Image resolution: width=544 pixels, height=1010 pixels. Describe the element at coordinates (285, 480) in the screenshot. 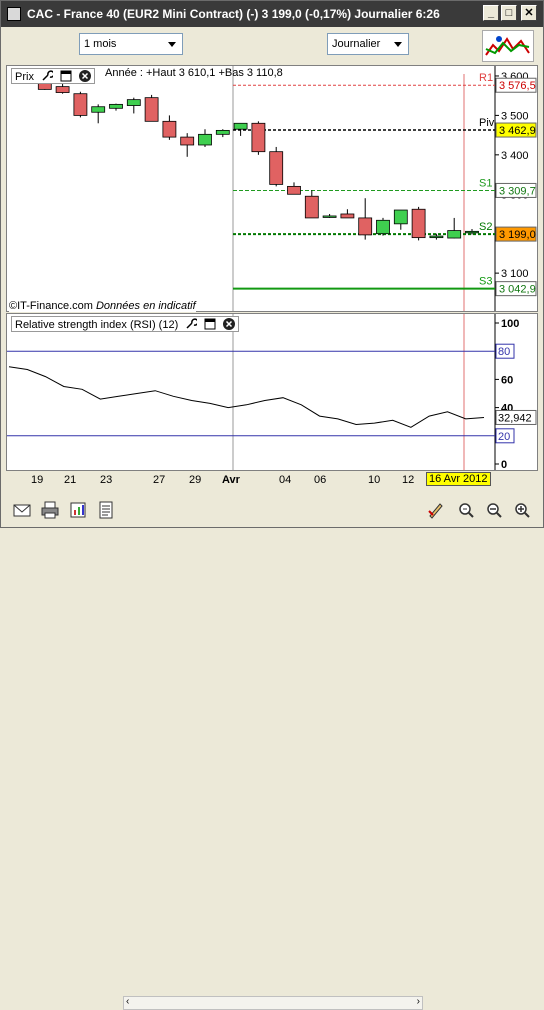

I see `x-tick-label: 04` at that location.